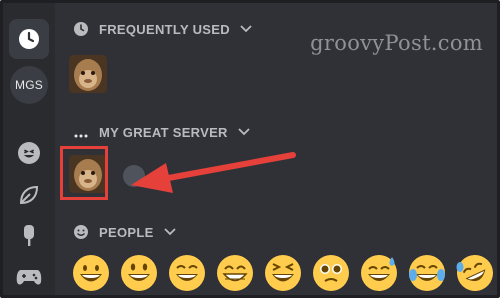 Image resolution: width=500 pixels, height=298 pixels. What do you see at coordinates (187, 273) in the screenshot?
I see `grinning-squinting-emoji` at bounding box center [187, 273].